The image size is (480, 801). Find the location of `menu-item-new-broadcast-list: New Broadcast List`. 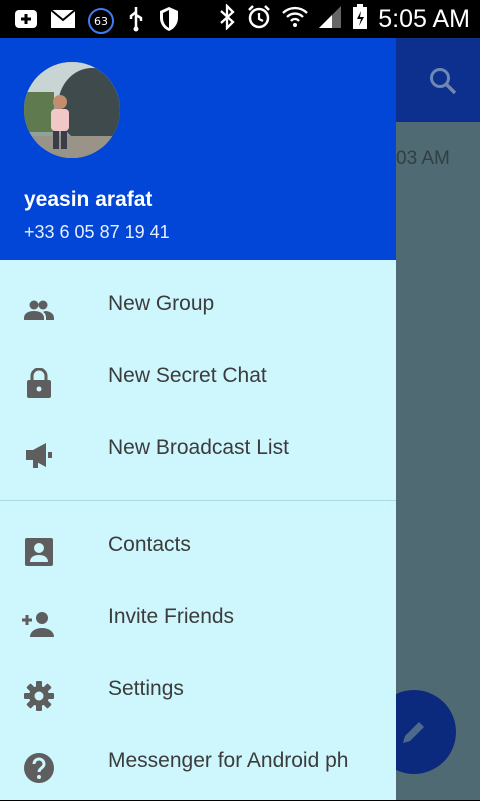

menu-item-new-broadcast-list: New Broadcast List is located at coordinates (198, 452).